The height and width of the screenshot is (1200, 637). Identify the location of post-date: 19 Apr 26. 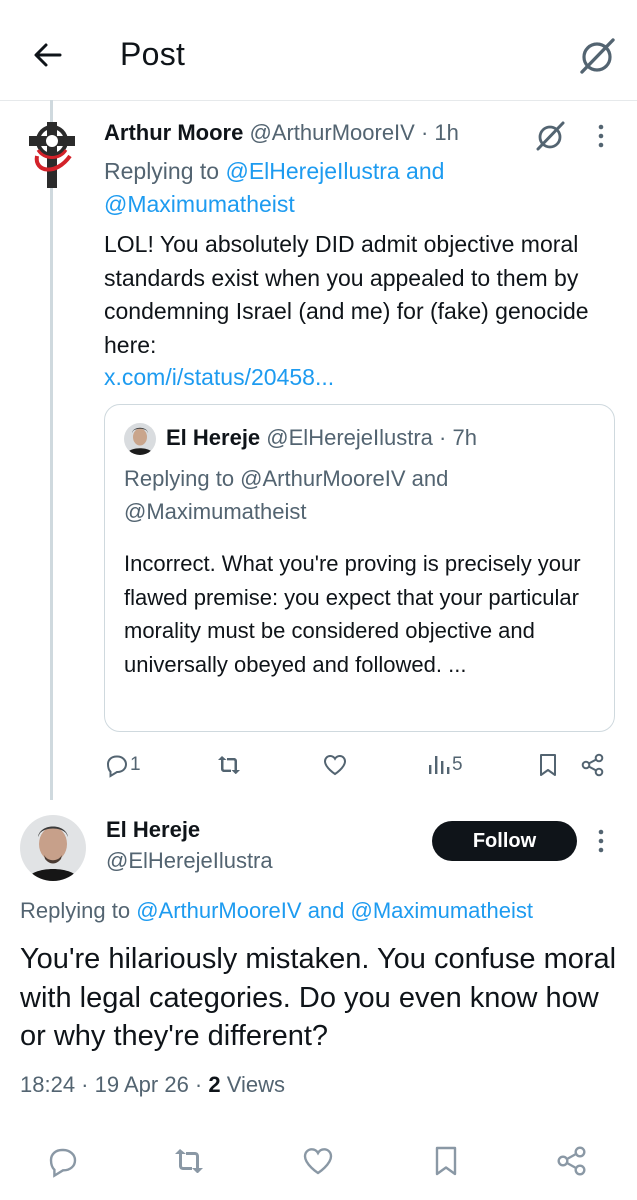
(142, 1084).